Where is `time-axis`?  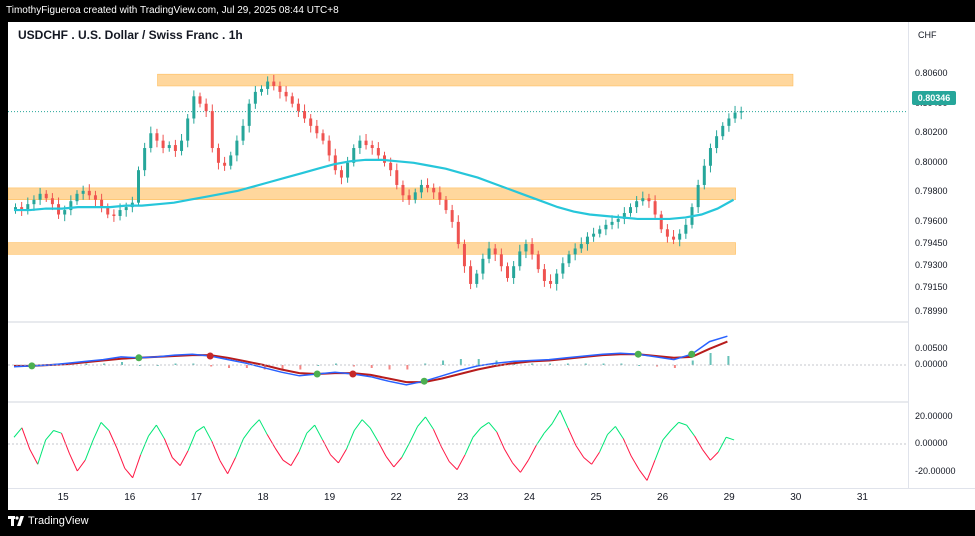
time-axis is located at coordinates (491, 499).